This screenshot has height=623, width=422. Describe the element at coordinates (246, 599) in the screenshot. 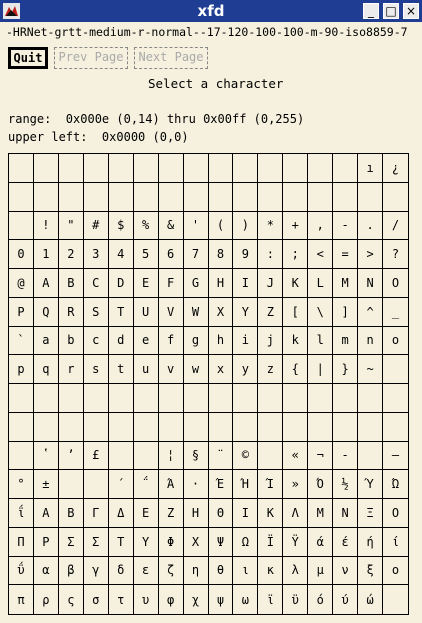

I see `char-cell: ω` at that location.